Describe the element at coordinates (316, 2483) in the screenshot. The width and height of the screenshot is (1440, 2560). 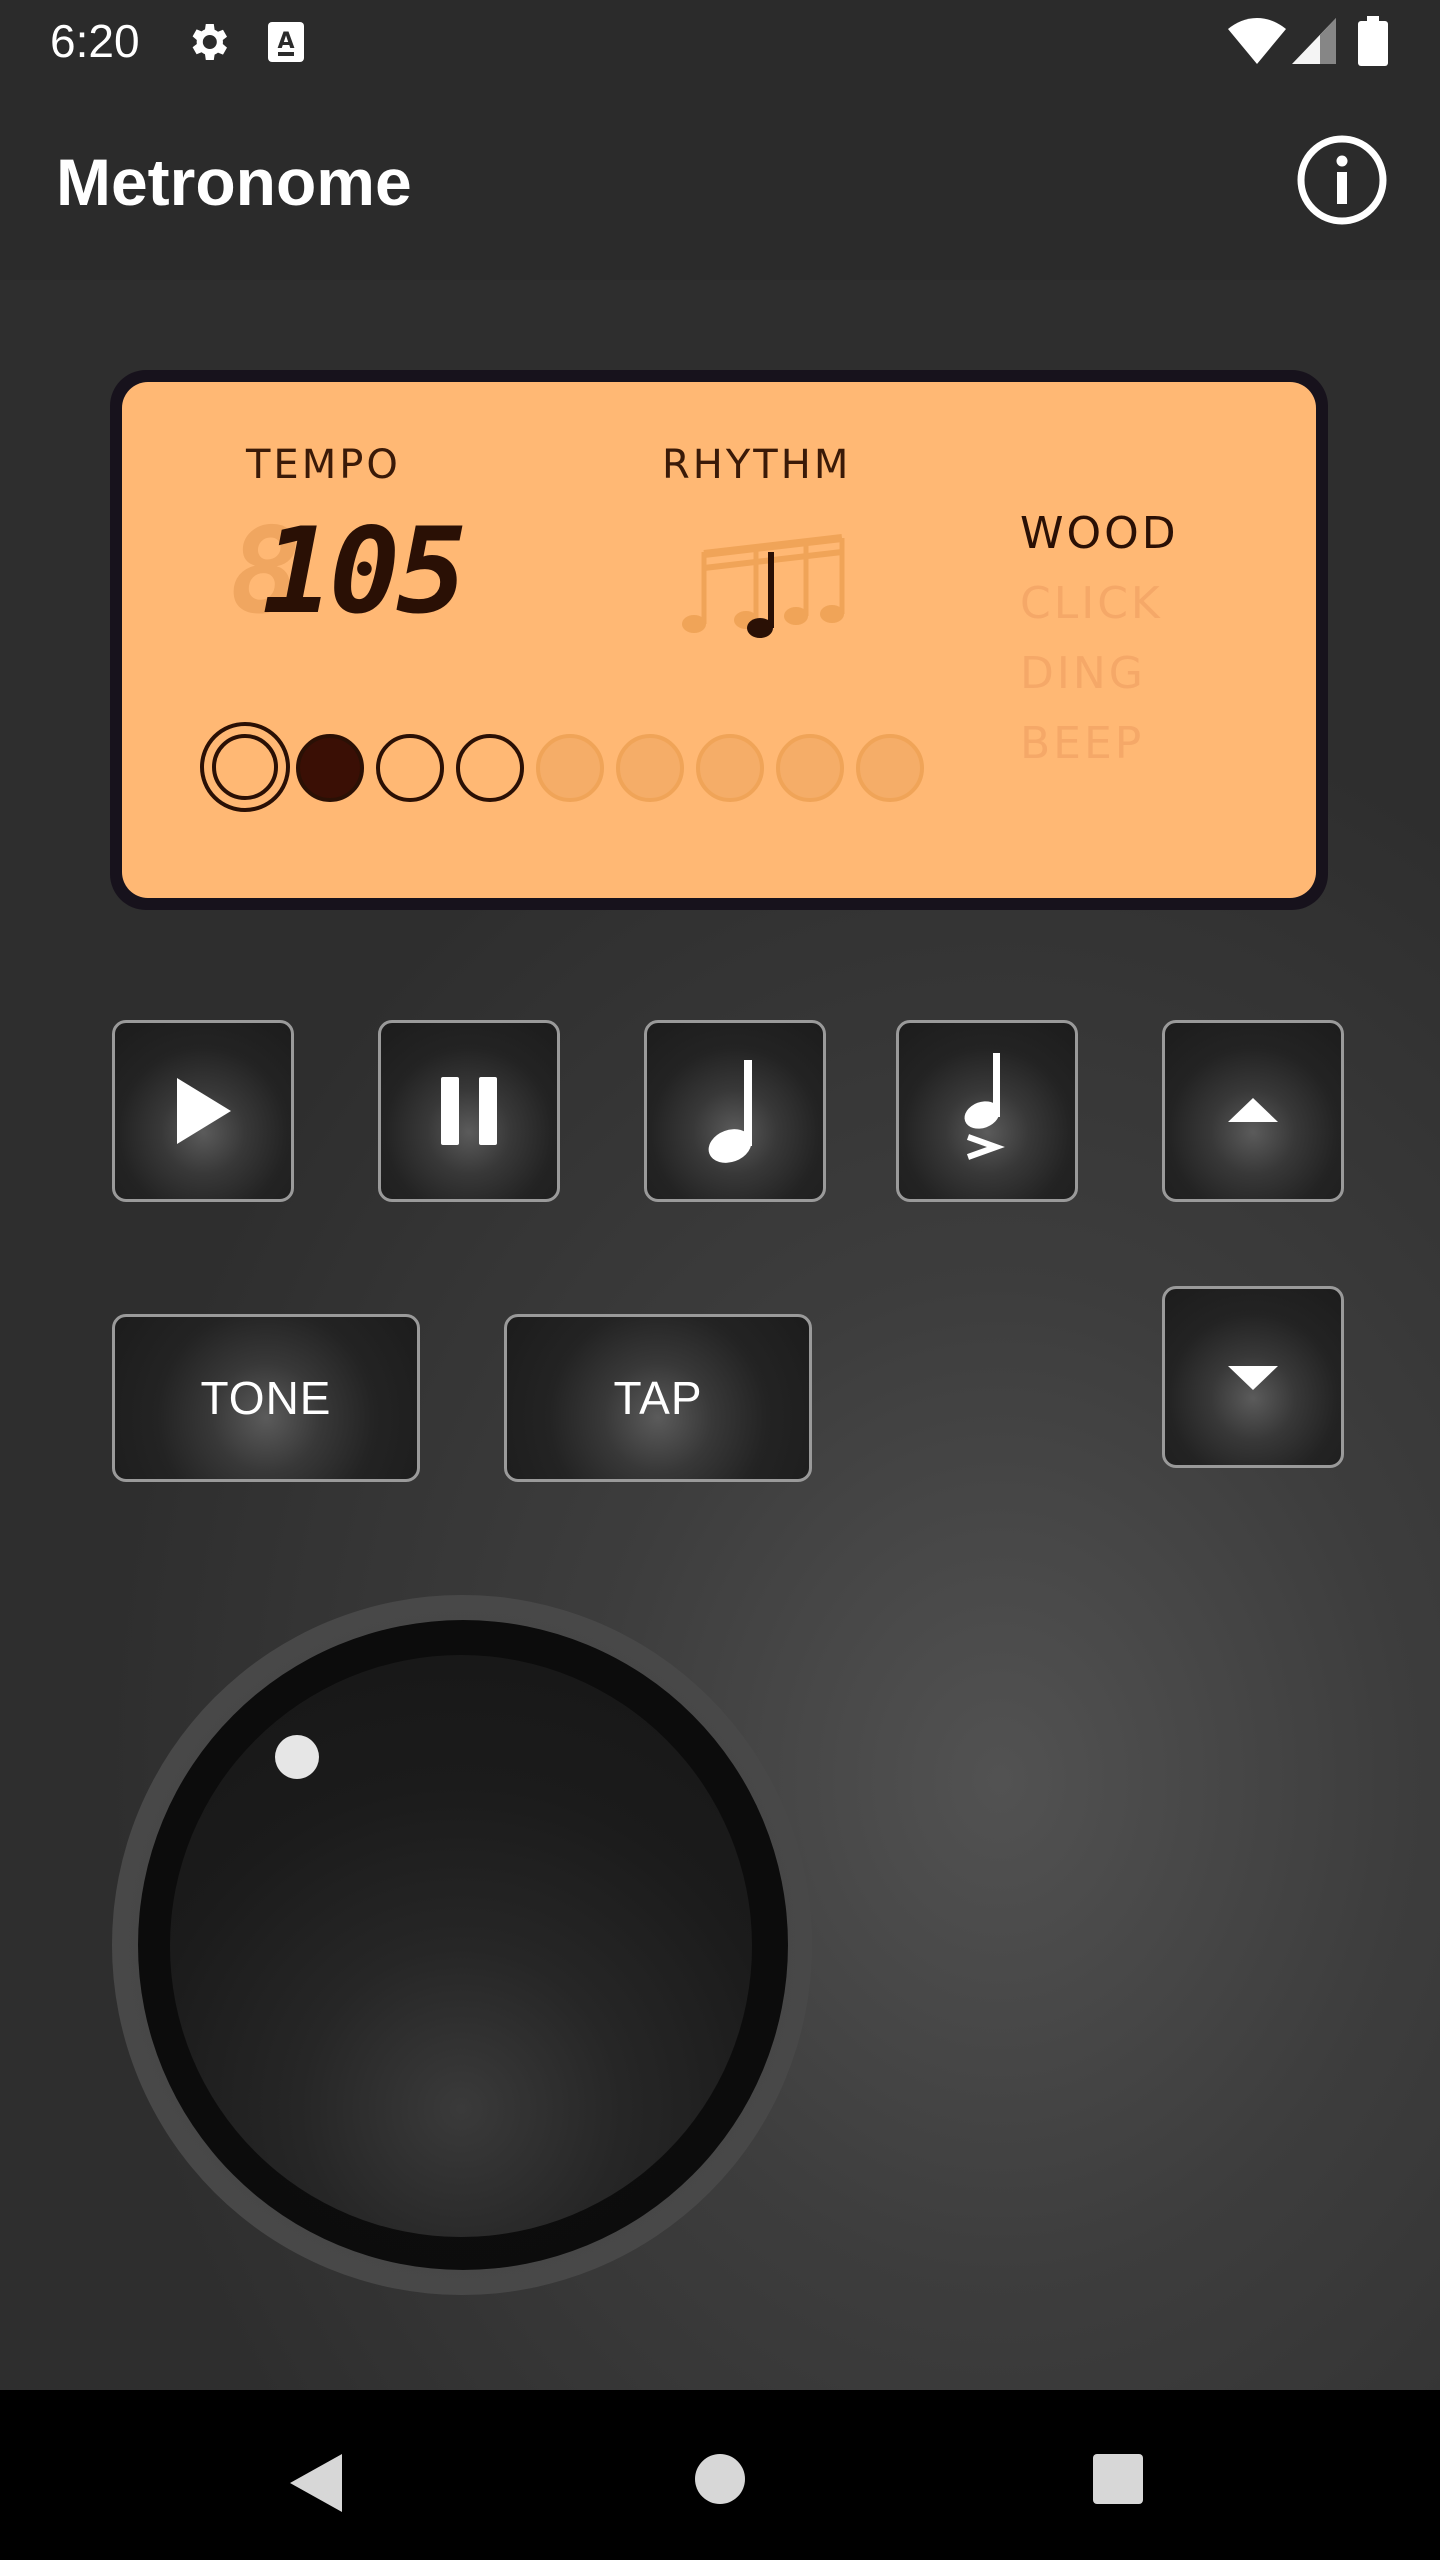
I see `back-icon` at that location.